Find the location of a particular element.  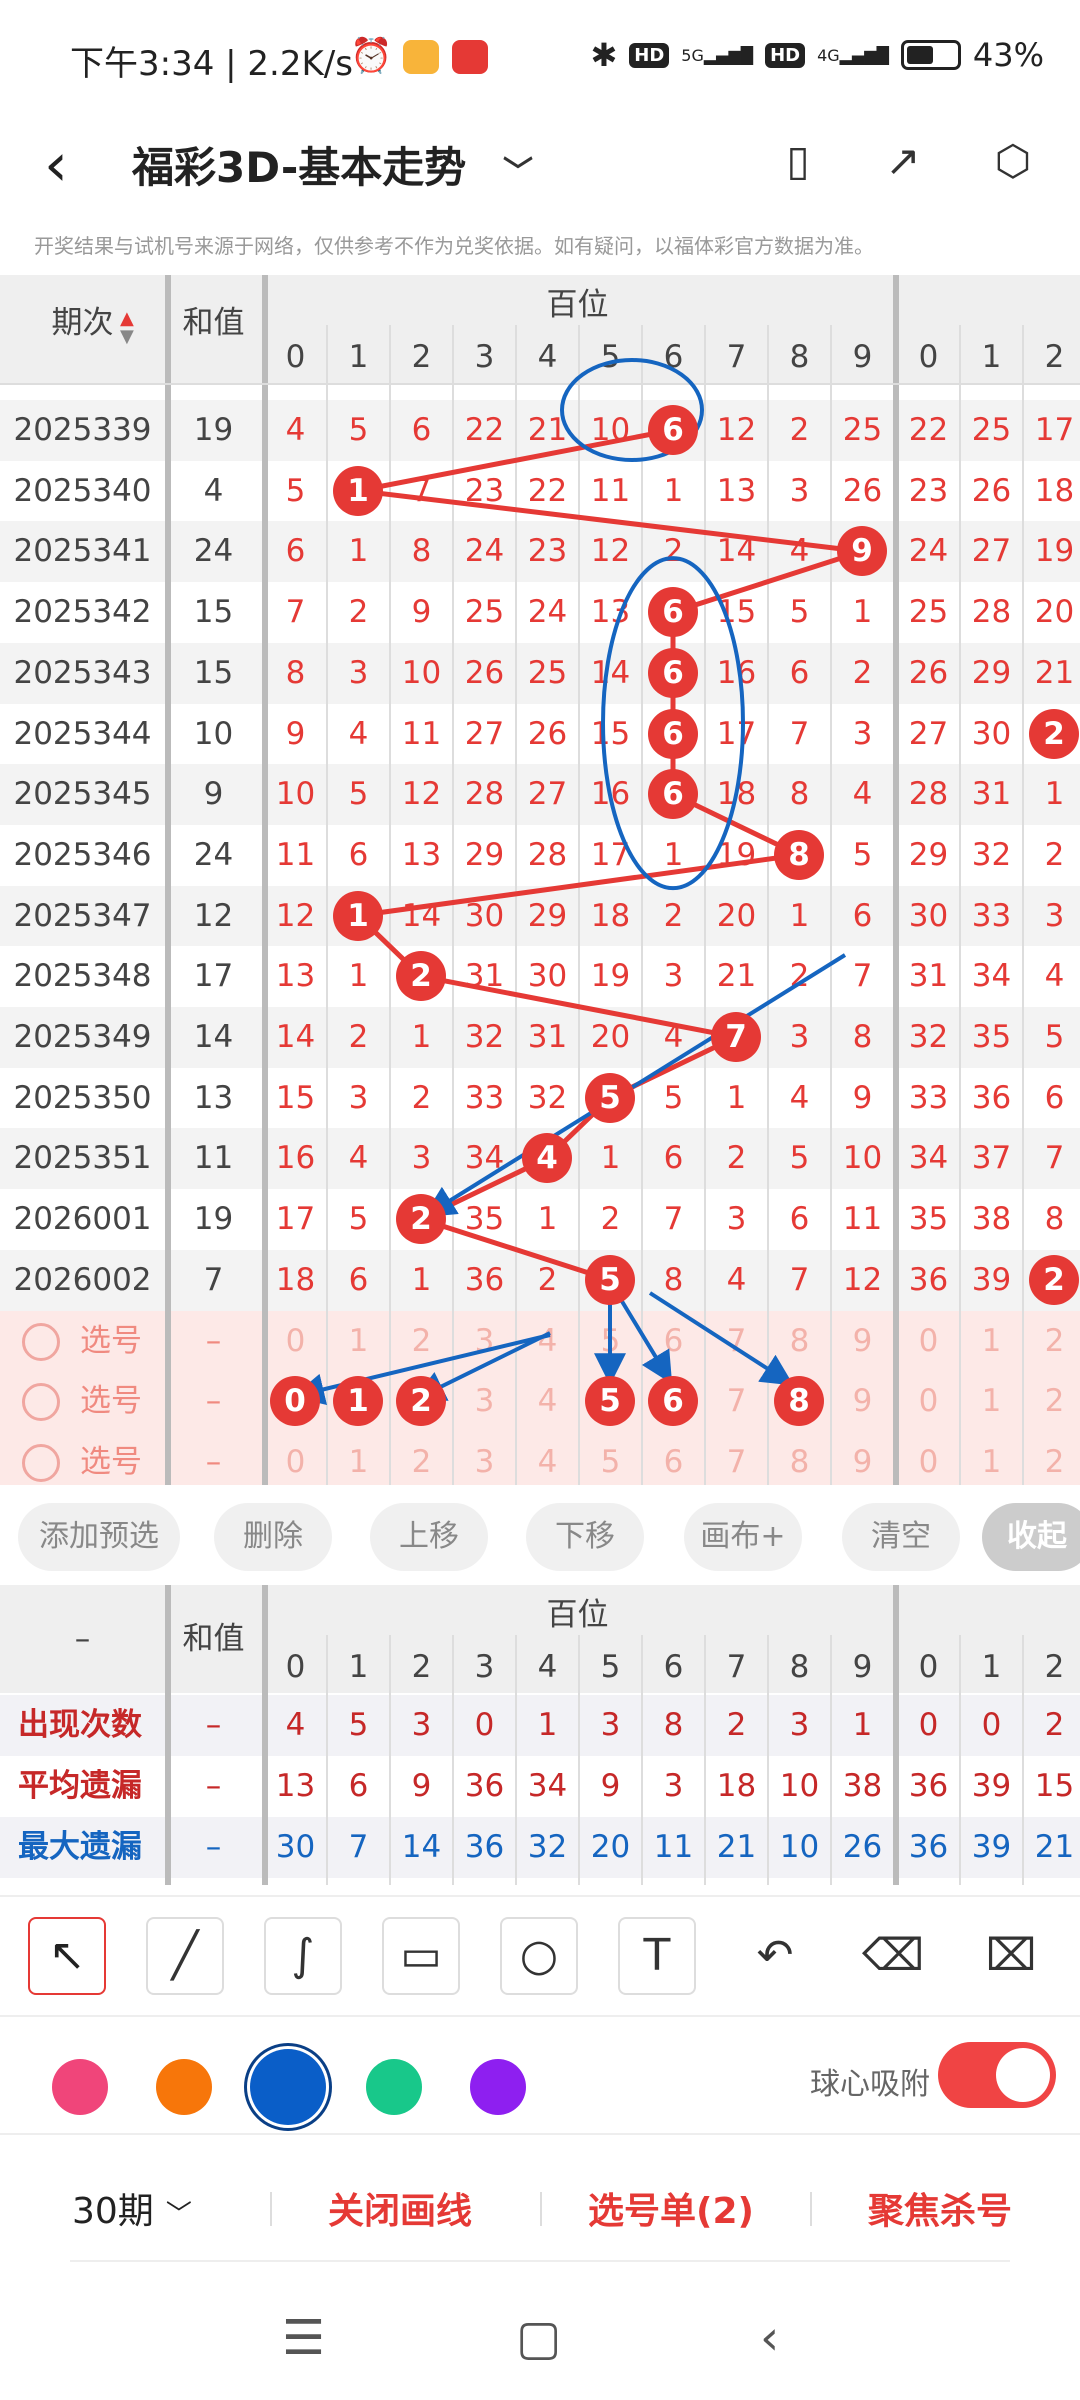

delete-button: 删除 is located at coordinates (273, 1537).